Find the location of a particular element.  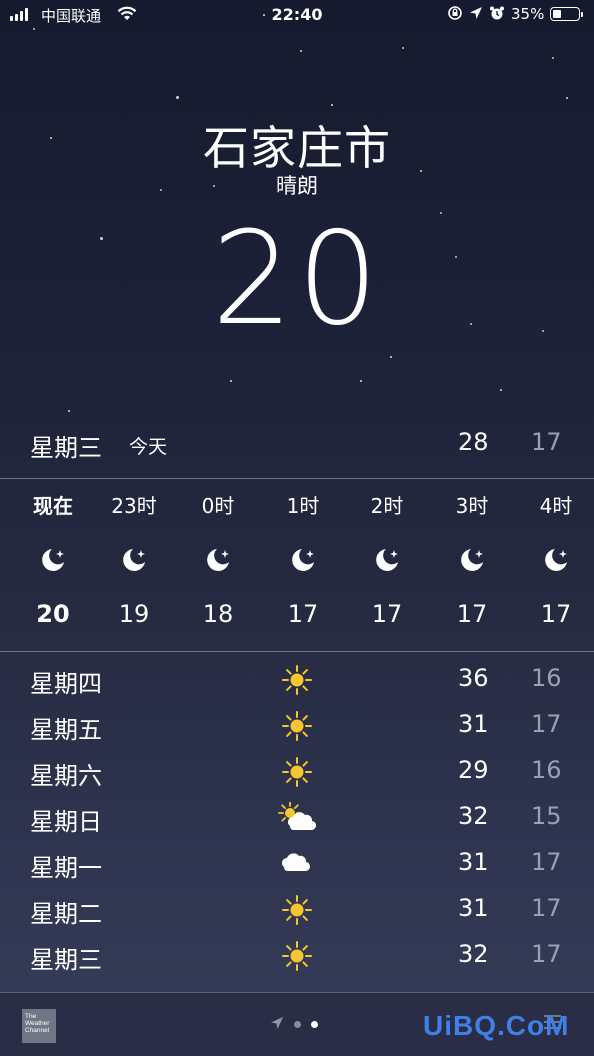

partly-cloudy-icon is located at coordinates (297, 817).